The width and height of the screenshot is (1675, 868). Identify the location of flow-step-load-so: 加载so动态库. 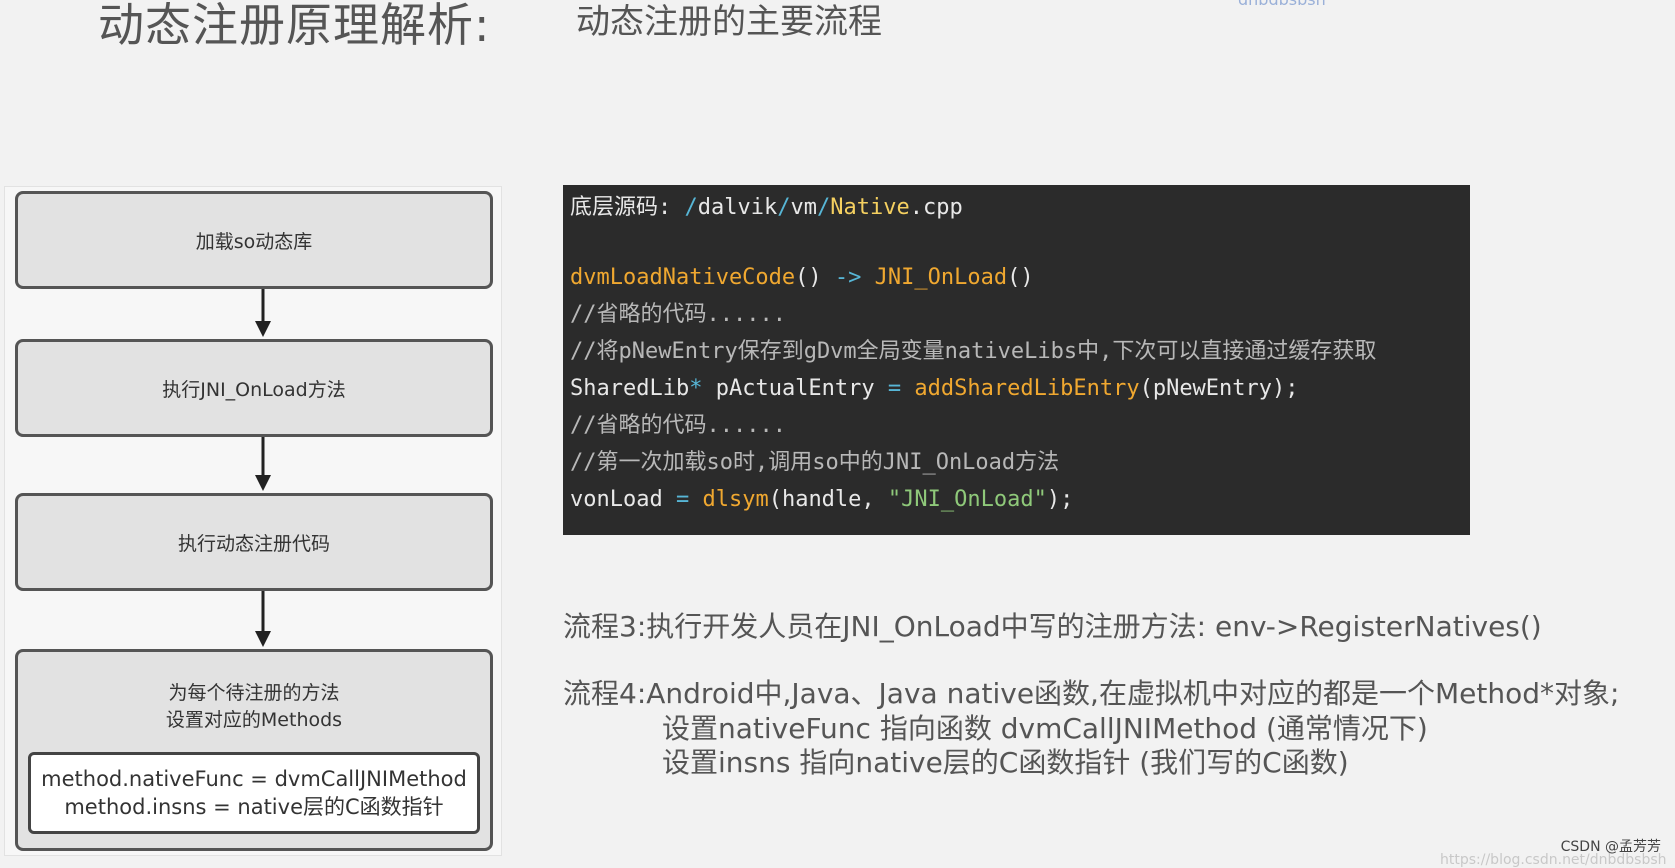
(254, 240).